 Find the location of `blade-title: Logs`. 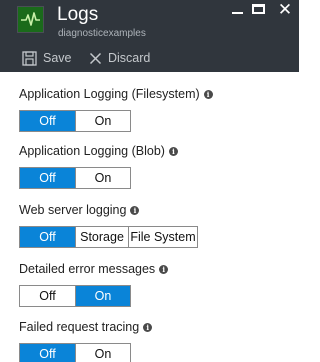

blade-title: Logs is located at coordinates (78, 14).